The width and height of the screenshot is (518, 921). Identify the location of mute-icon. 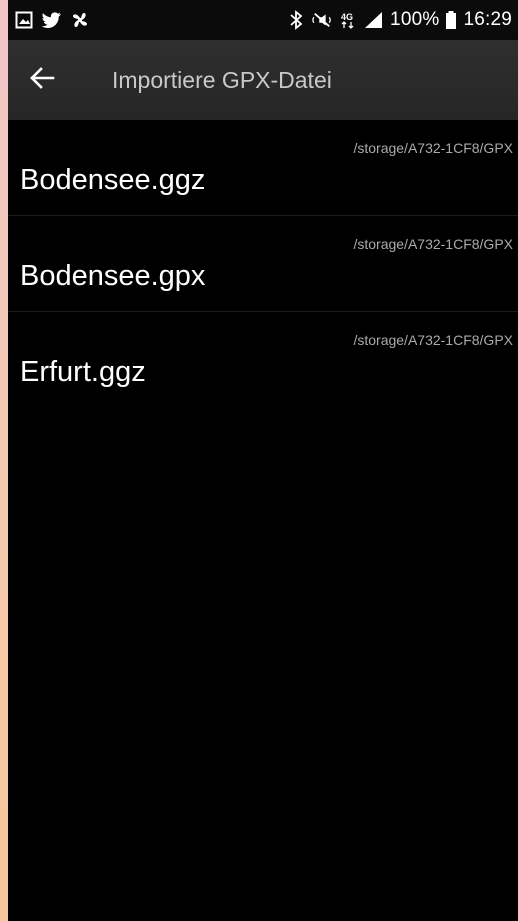
(322, 20).